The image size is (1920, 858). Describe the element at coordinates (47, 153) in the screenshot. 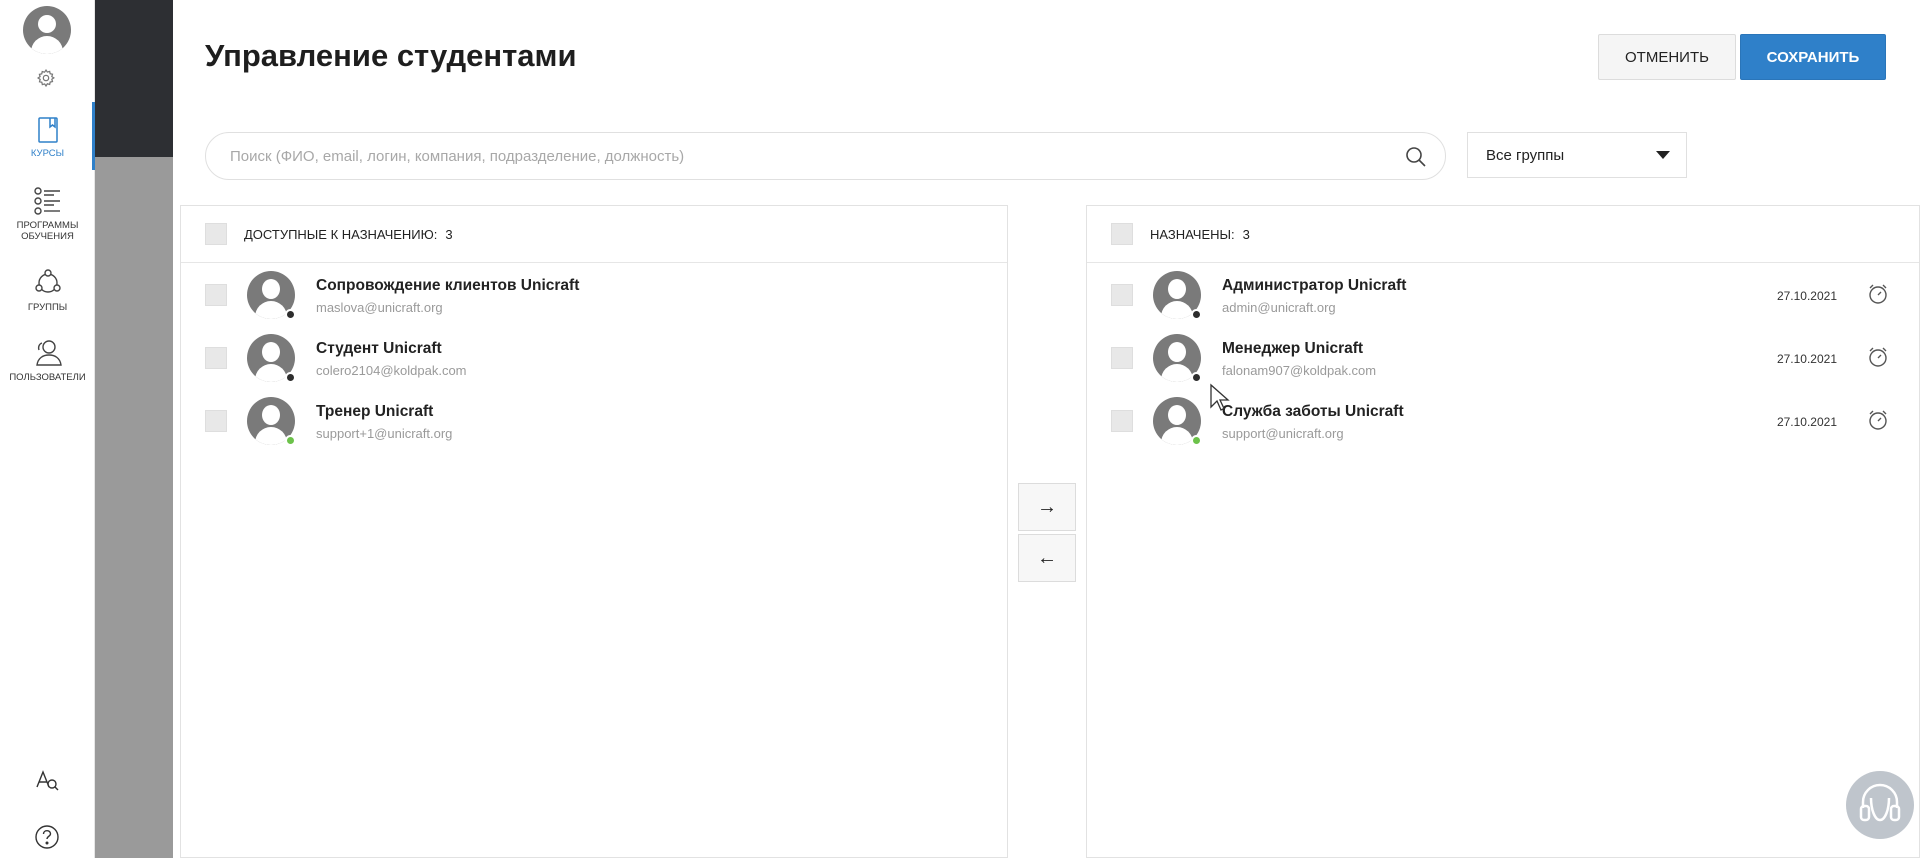

I see `sidebar-item-label: КУРСЫ` at that location.